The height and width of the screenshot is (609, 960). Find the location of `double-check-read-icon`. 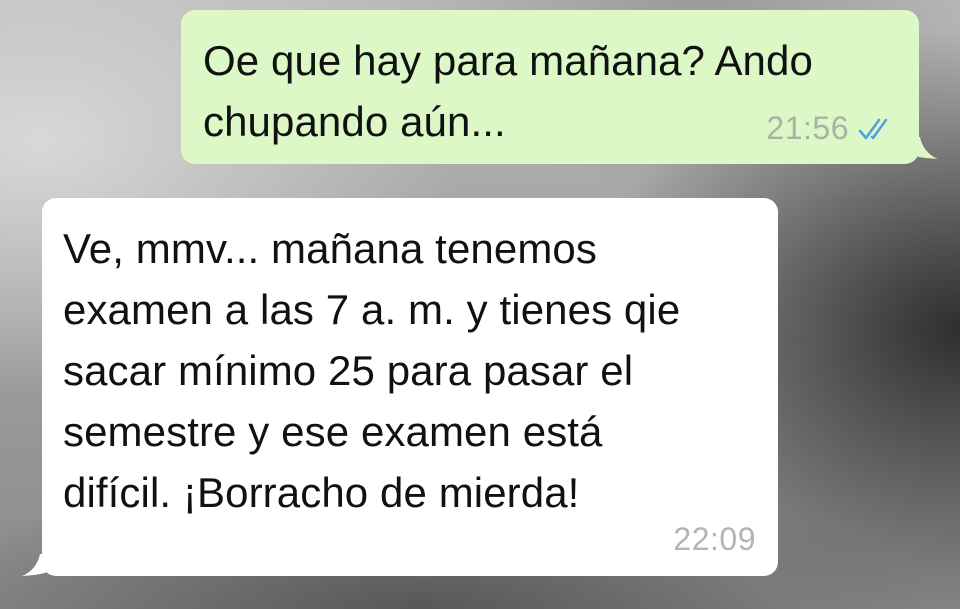

double-check-read-icon is located at coordinates (877, 129).